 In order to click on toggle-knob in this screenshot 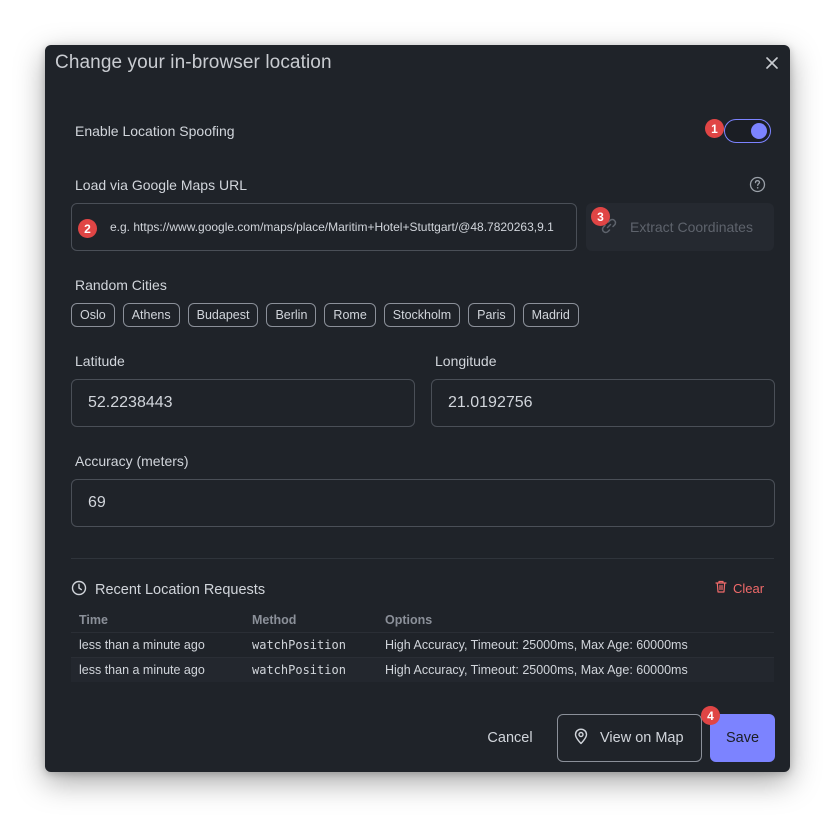, I will do `click(759, 131)`.